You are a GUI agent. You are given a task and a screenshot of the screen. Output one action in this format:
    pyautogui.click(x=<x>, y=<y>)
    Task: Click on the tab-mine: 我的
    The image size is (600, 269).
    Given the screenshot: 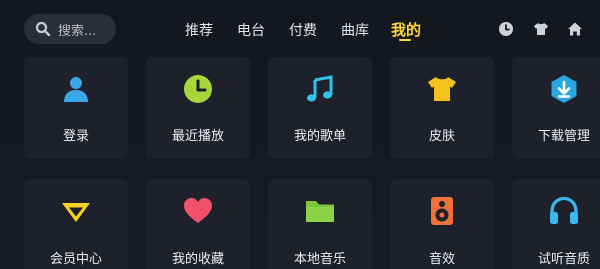 What is the action you would take?
    pyautogui.click(x=406, y=29)
    